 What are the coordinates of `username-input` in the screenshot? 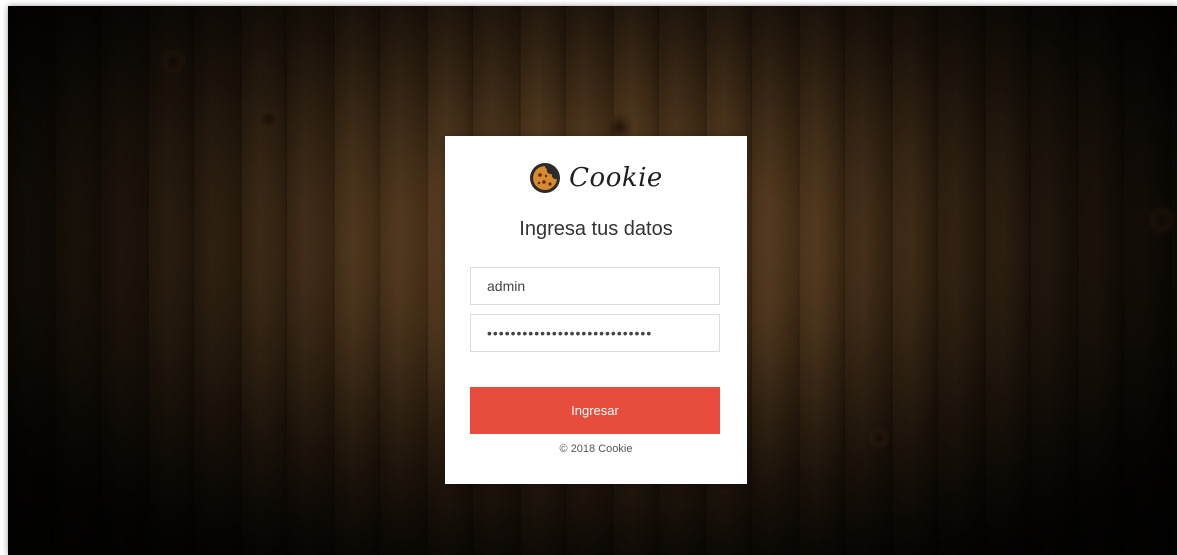 It's located at (595, 286).